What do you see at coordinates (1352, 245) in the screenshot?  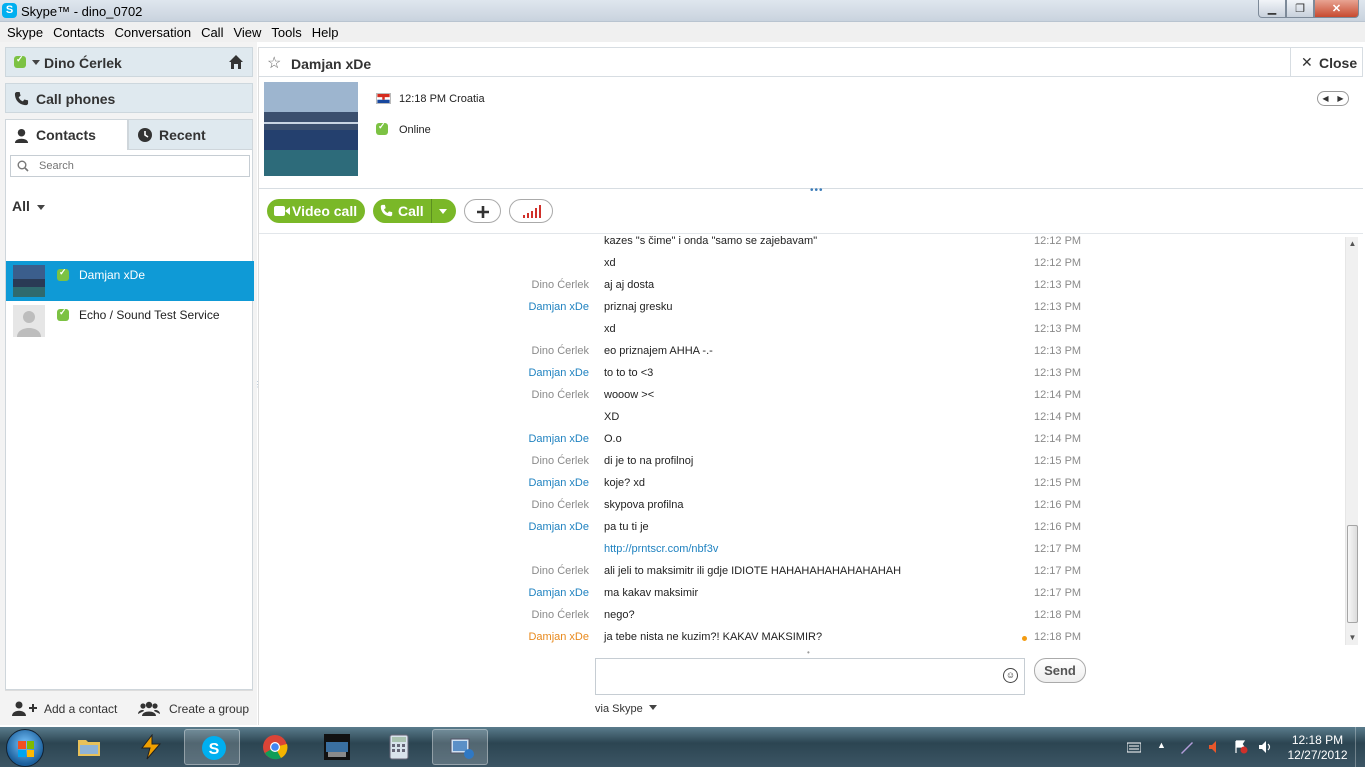 I see `scroll-up-icon: ▲` at bounding box center [1352, 245].